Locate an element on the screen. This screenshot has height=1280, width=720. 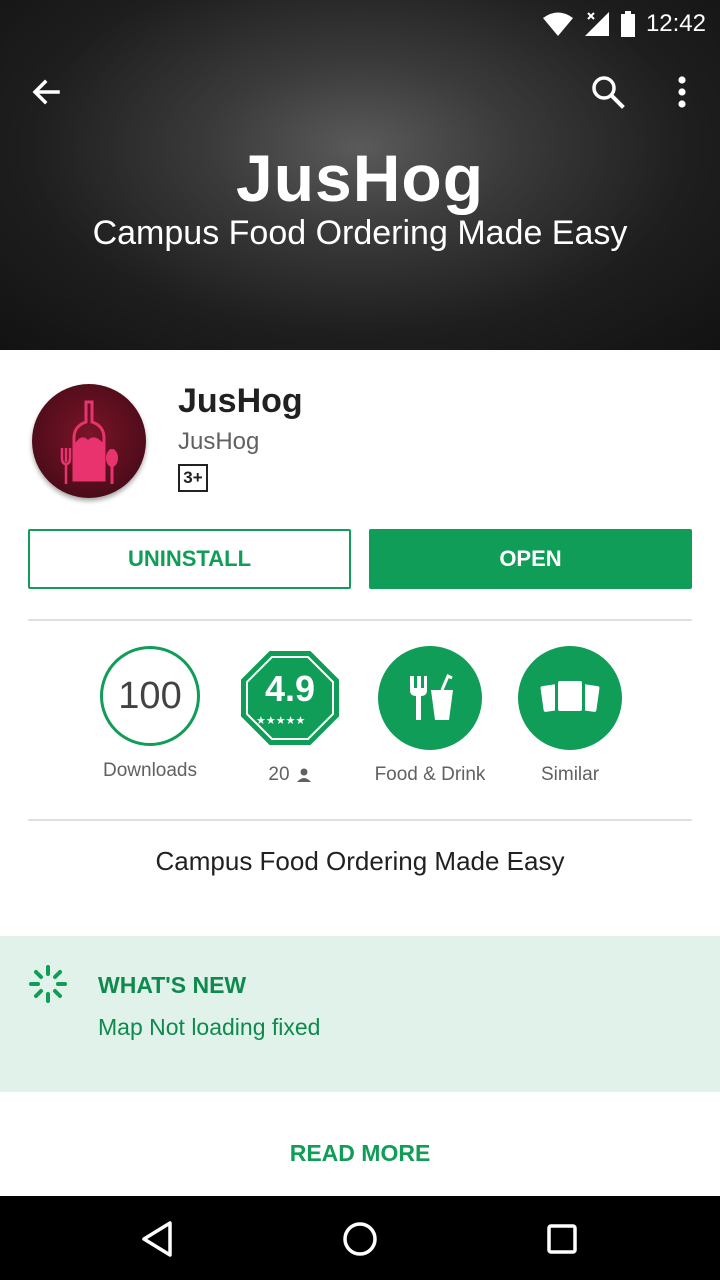
whats-new-text: Map Not loading fixed is located at coordinates (209, 1027).